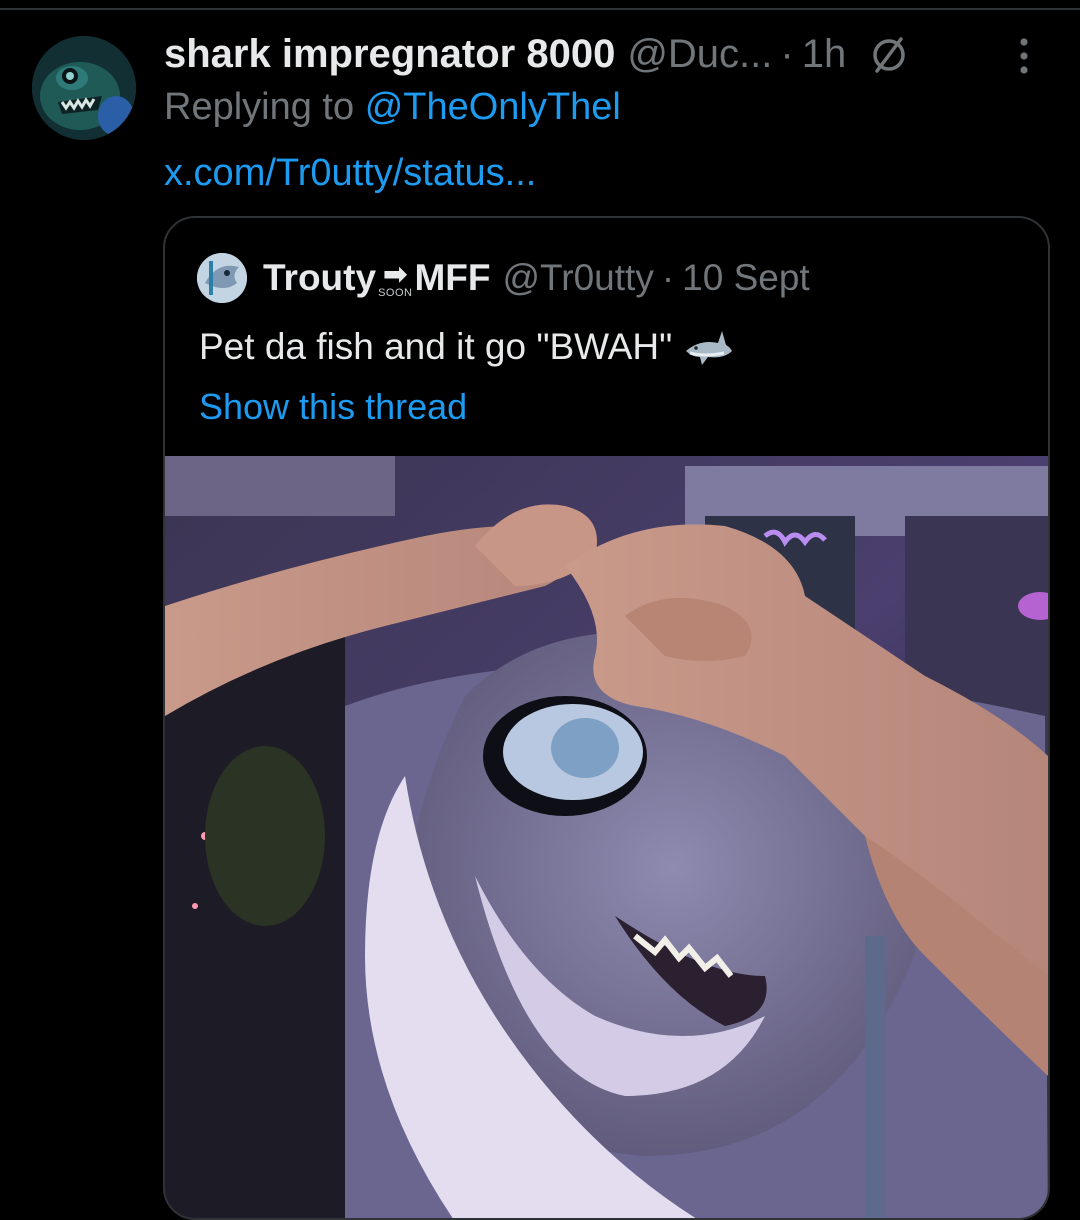  Describe the element at coordinates (259, 107) in the screenshot. I see `replying-to-label: Replying to` at that location.